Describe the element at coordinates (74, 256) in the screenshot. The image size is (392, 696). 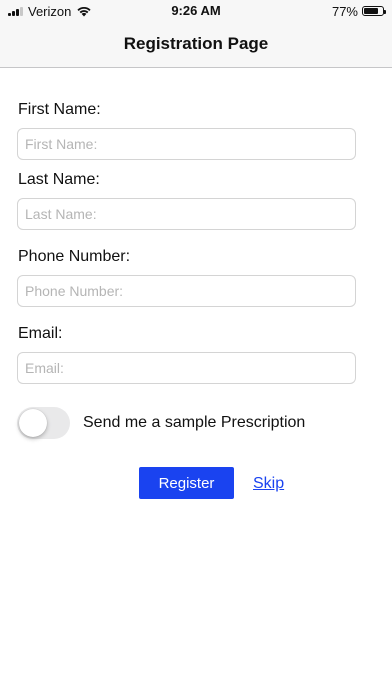
I see `phone-number-label: Phone Number:` at that location.